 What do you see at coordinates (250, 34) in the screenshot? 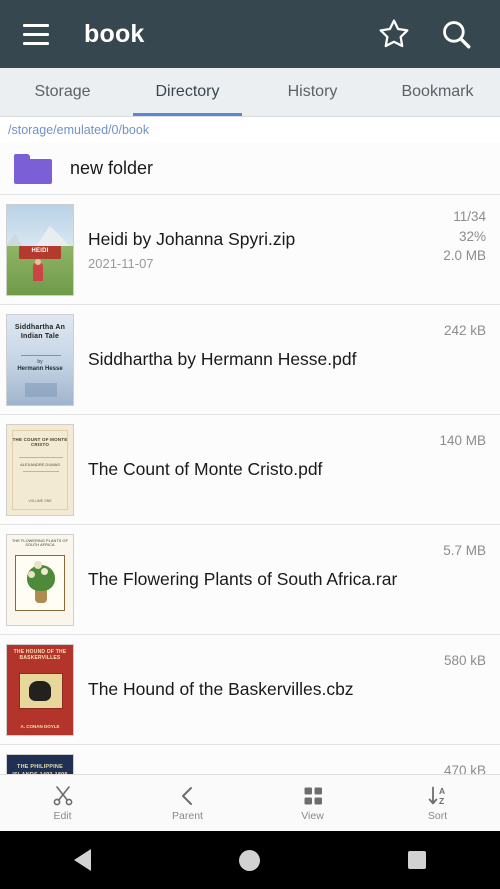
I see `app-bar: book` at bounding box center [250, 34].